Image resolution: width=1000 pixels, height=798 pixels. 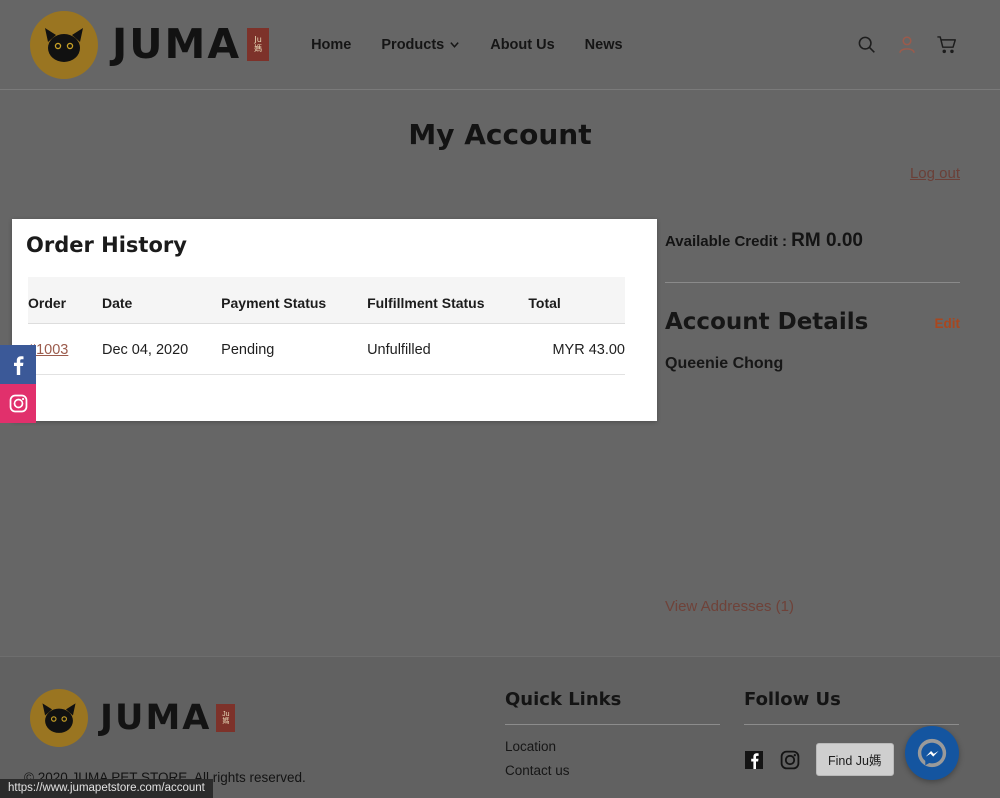 I want to click on nav-news: News, so click(x=604, y=45).